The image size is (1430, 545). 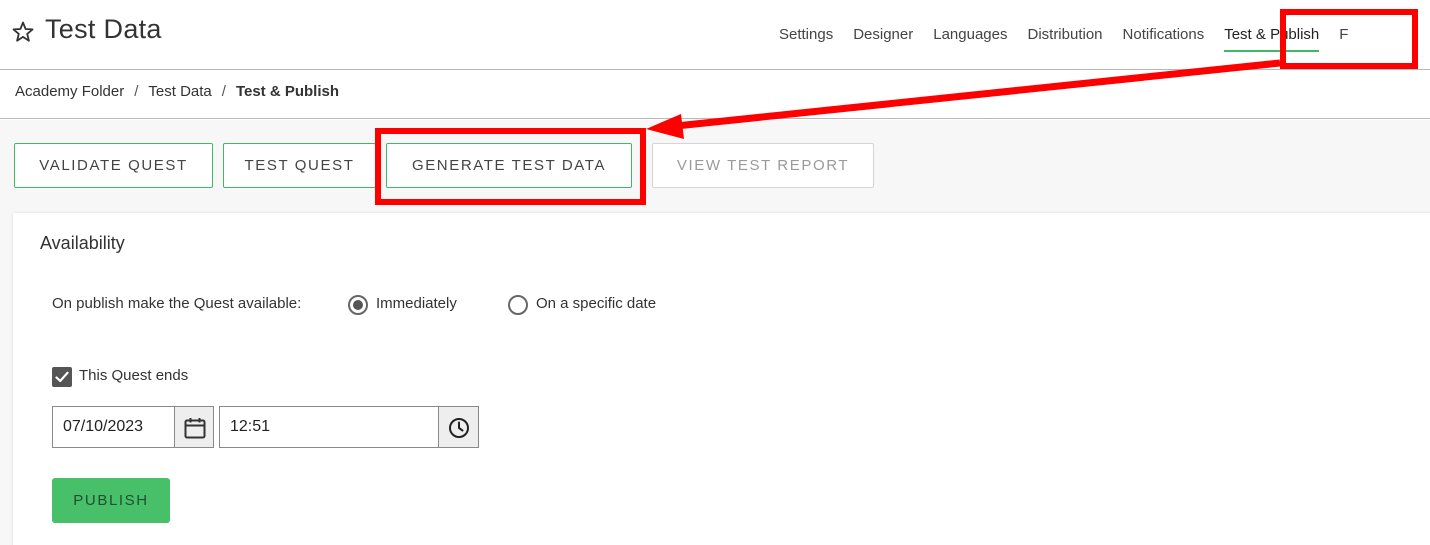 I want to click on annotation-arrow, so click(x=963, y=99).